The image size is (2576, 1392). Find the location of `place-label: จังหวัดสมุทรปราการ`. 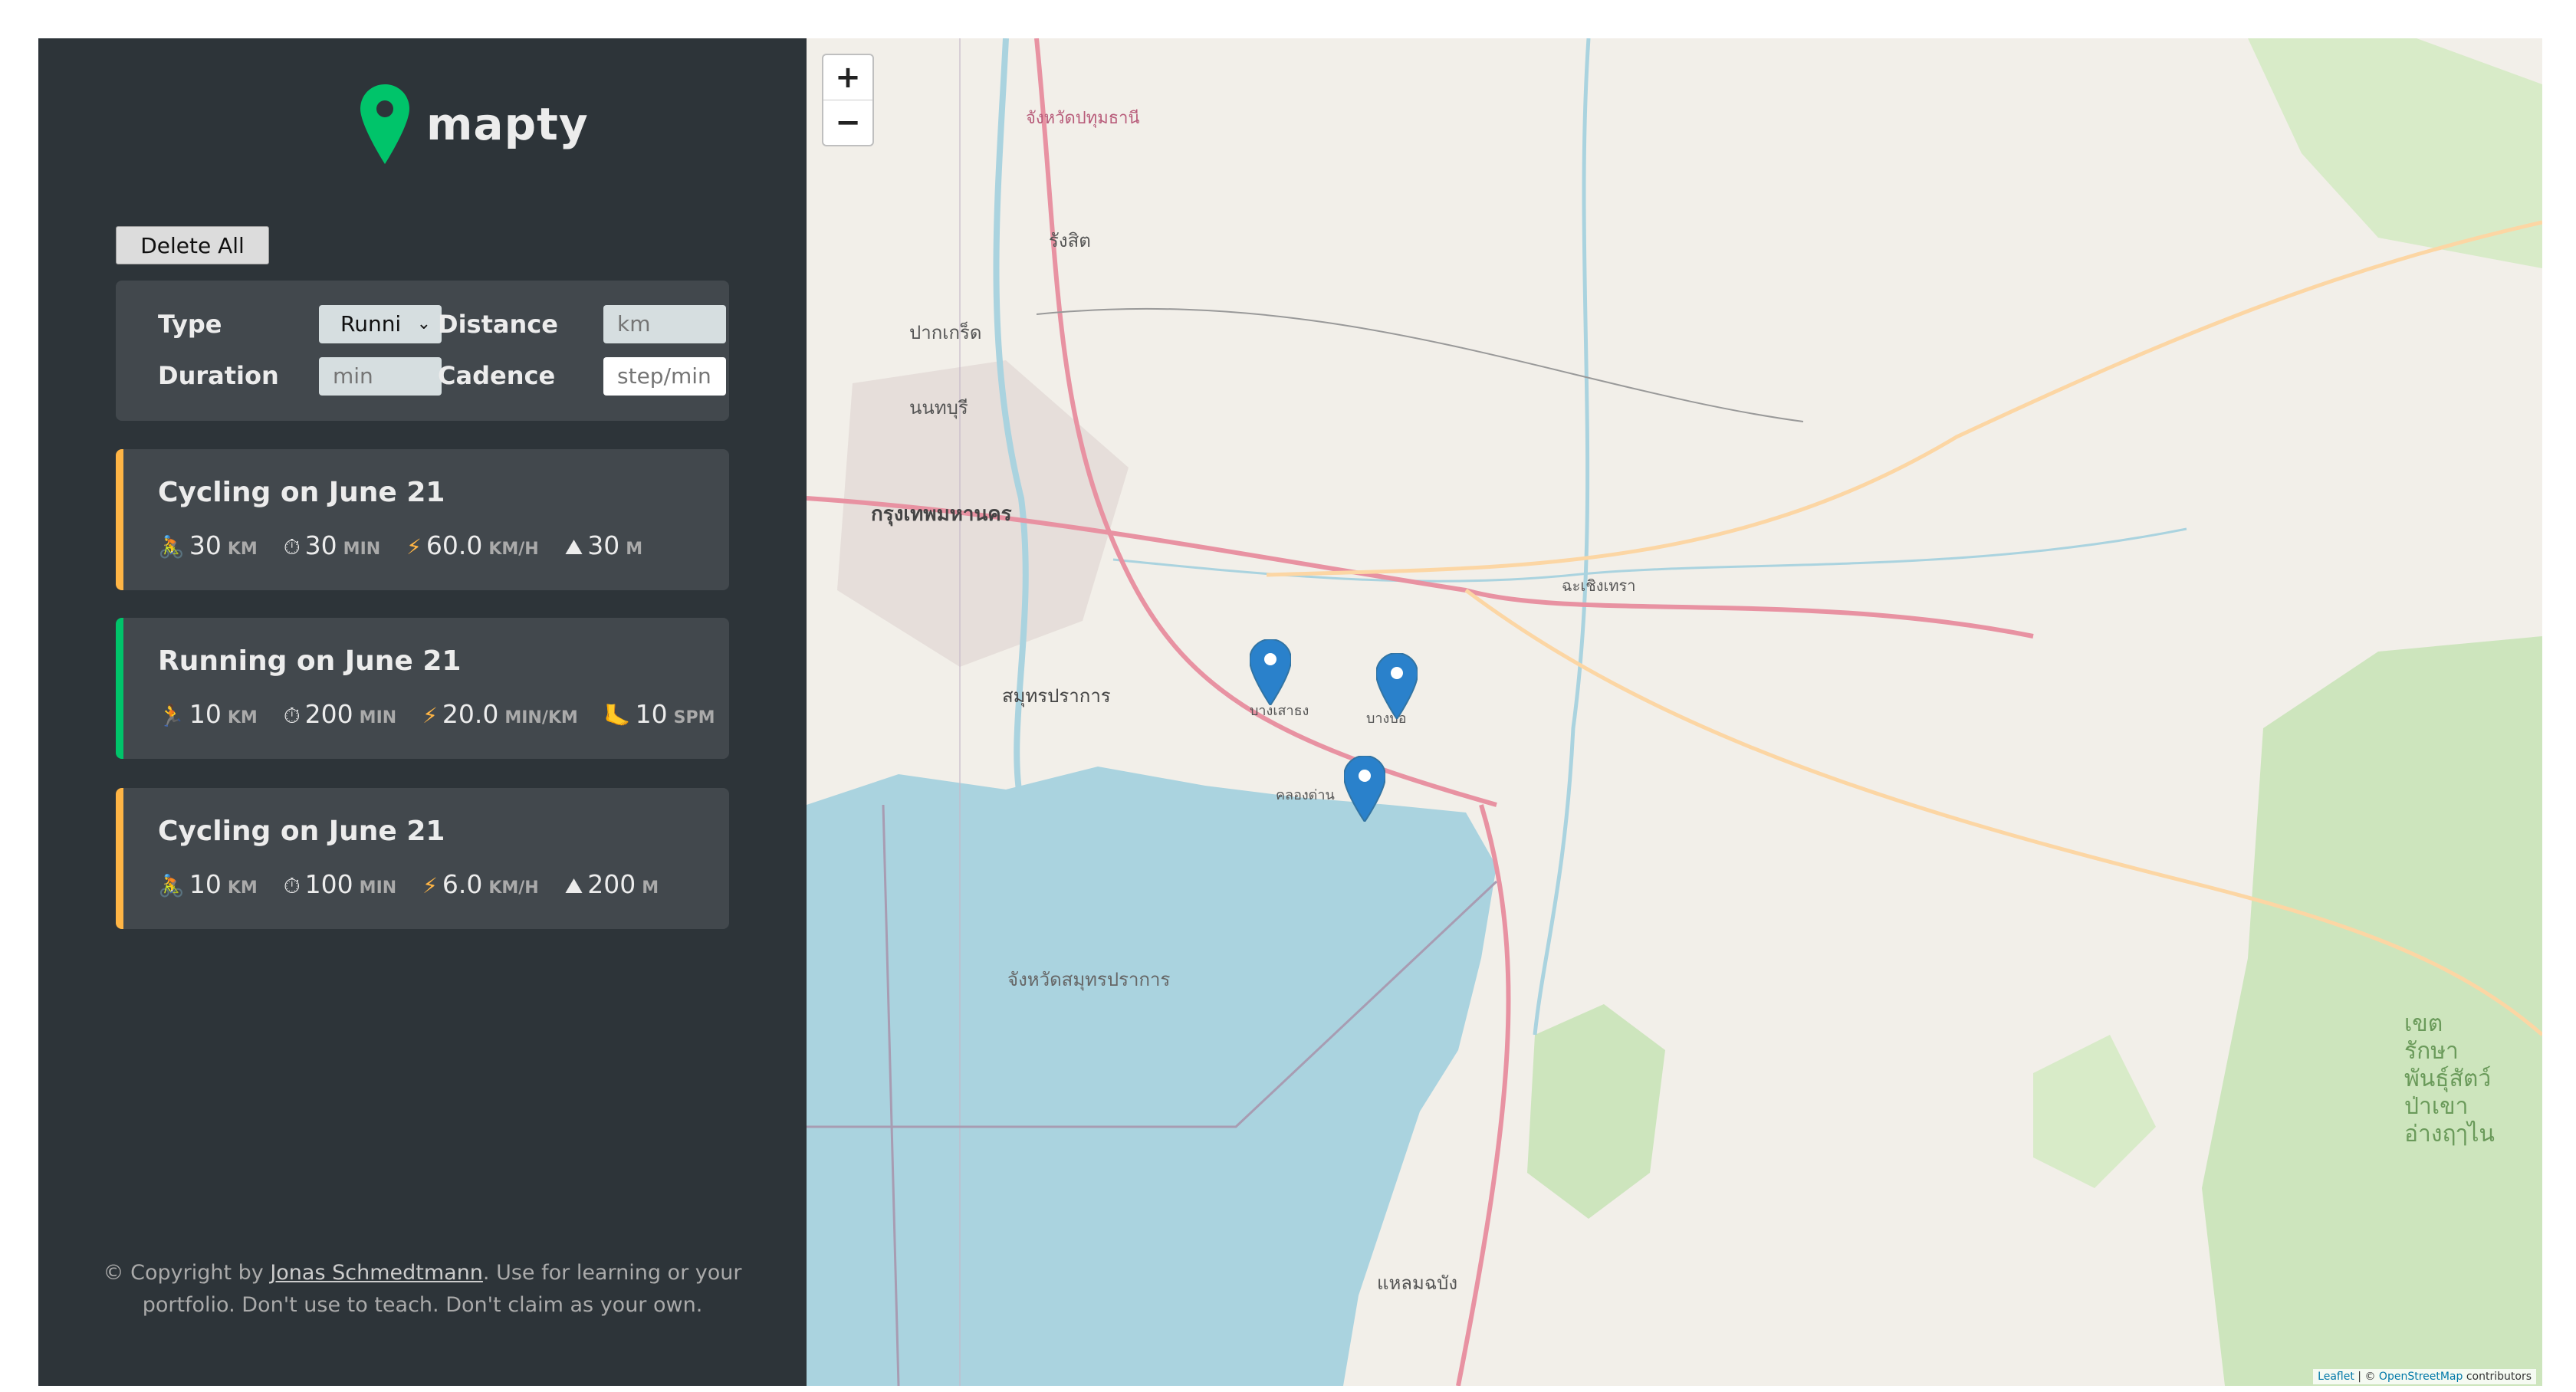

place-label: จังหวัดสมุทรปราการ is located at coordinates (1089, 979).